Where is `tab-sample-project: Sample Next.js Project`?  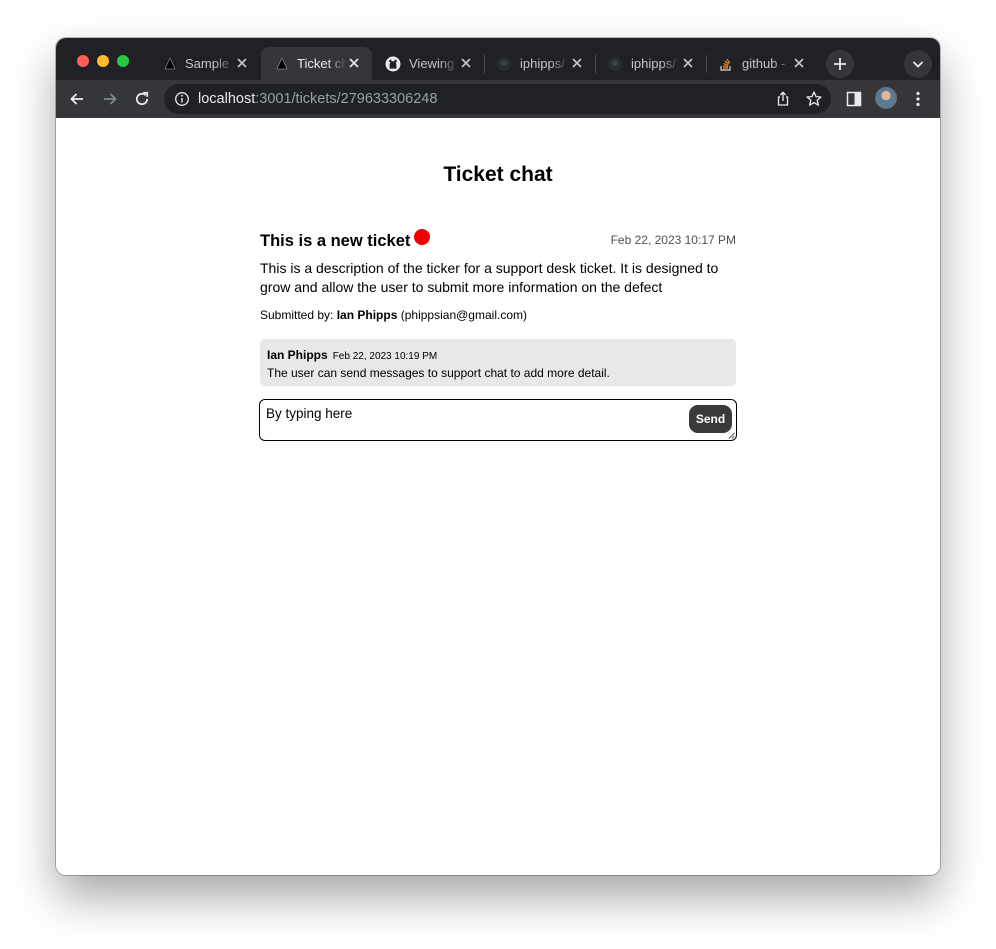 tab-sample-project: Sample Next.js Project is located at coordinates (204, 63).